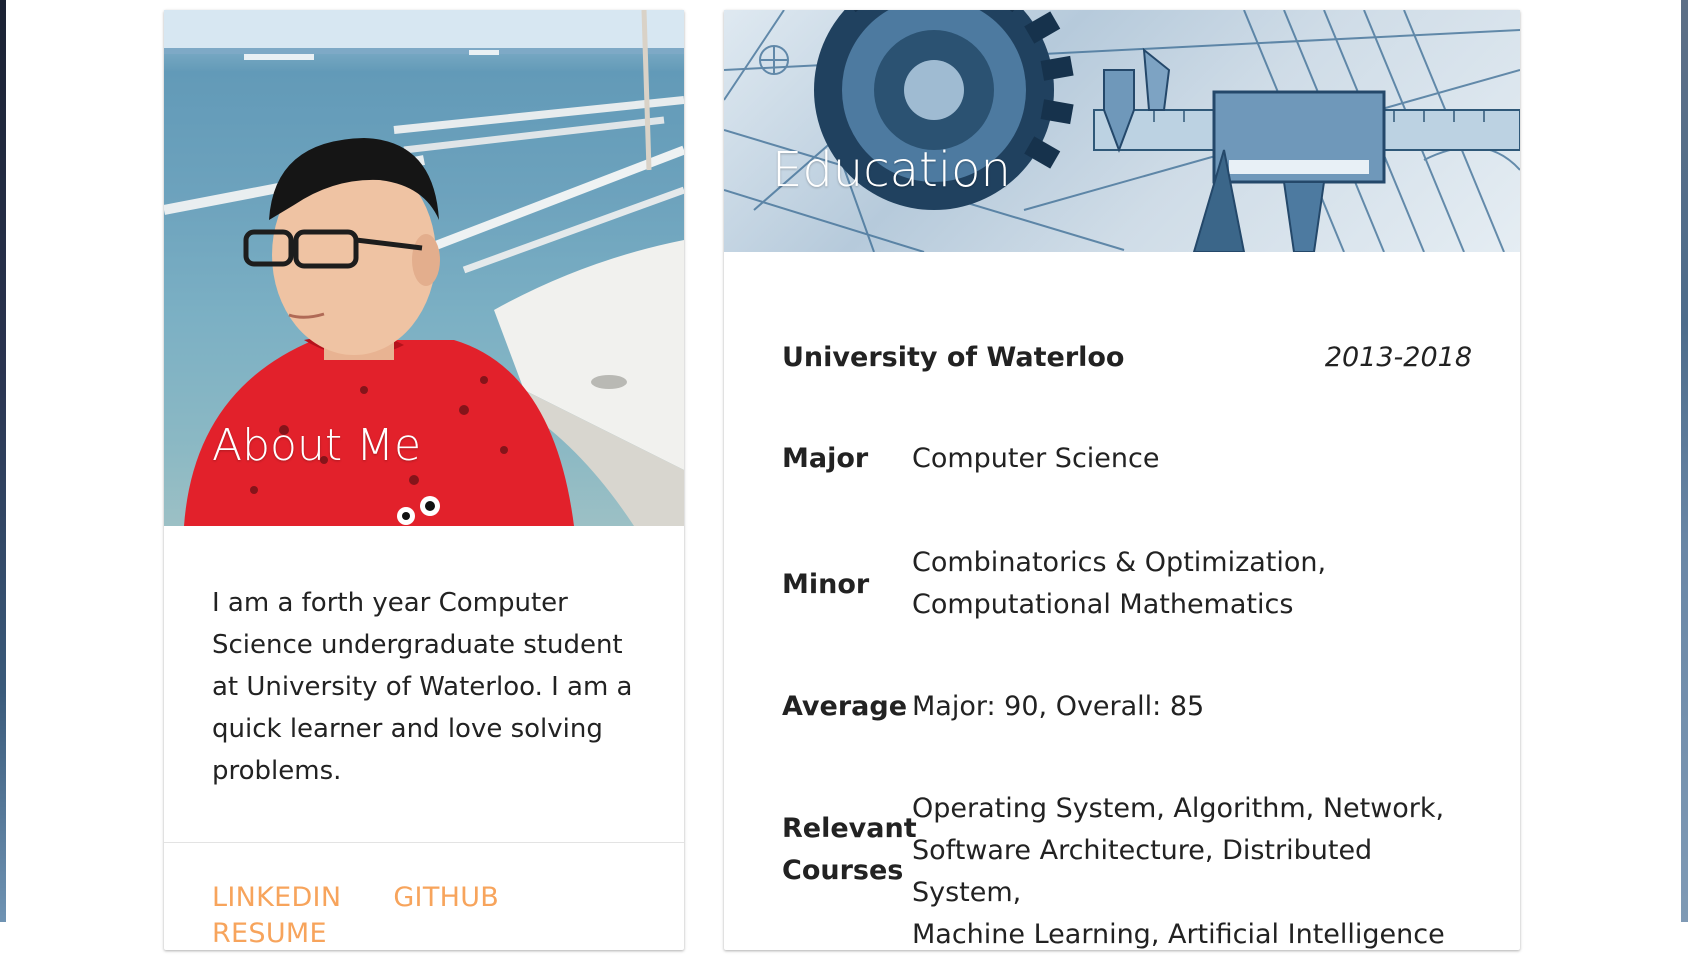 The width and height of the screenshot is (1688, 956). I want to click on about-card-divider, so click(424, 842).